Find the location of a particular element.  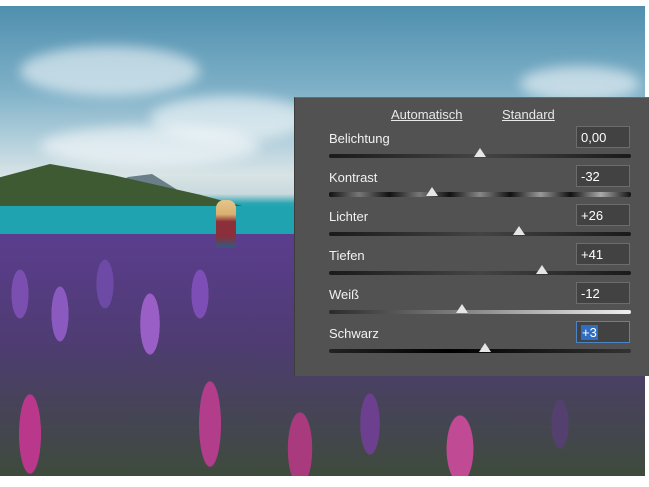

auto-button: Automatisch is located at coordinates (427, 114).